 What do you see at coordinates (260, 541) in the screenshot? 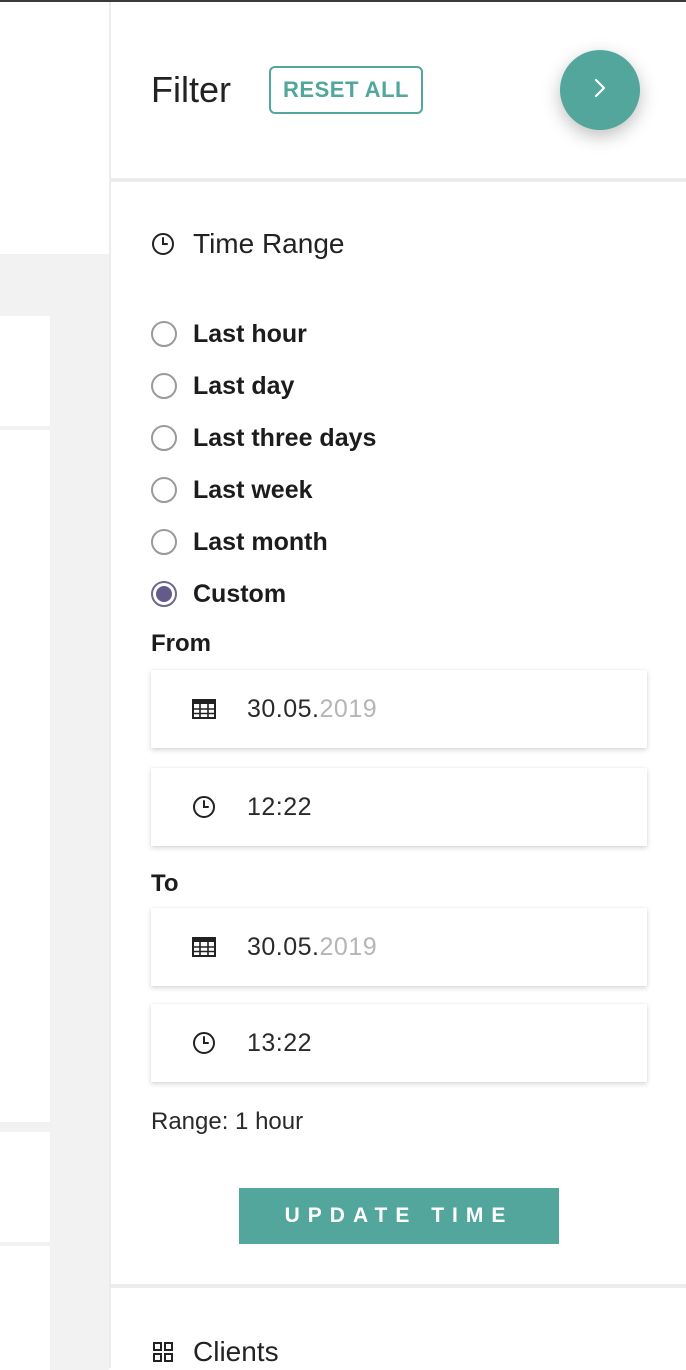
I see `radio-label: Last month` at bounding box center [260, 541].